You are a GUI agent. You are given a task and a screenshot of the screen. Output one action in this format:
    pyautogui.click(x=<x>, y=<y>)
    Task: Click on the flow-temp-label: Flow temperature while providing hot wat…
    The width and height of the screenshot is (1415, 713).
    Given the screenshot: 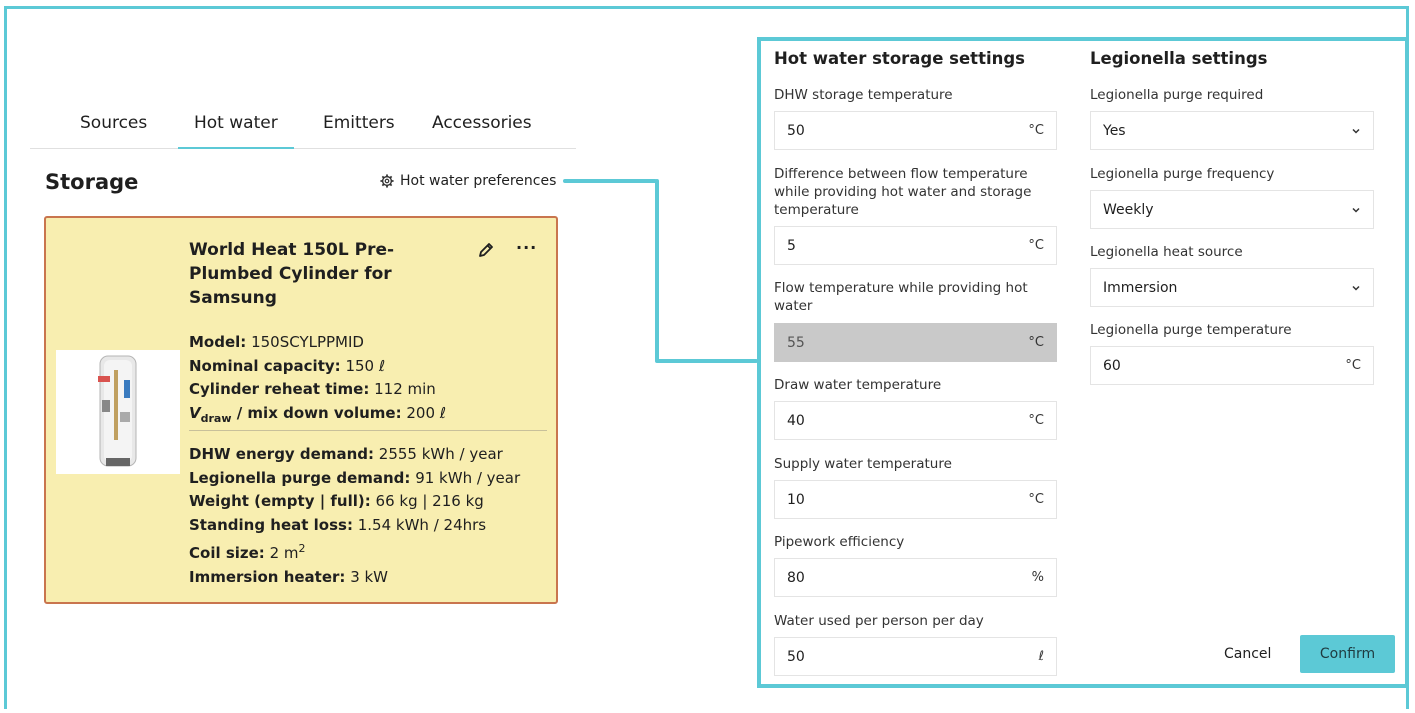 What is the action you would take?
    pyautogui.click(x=901, y=297)
    